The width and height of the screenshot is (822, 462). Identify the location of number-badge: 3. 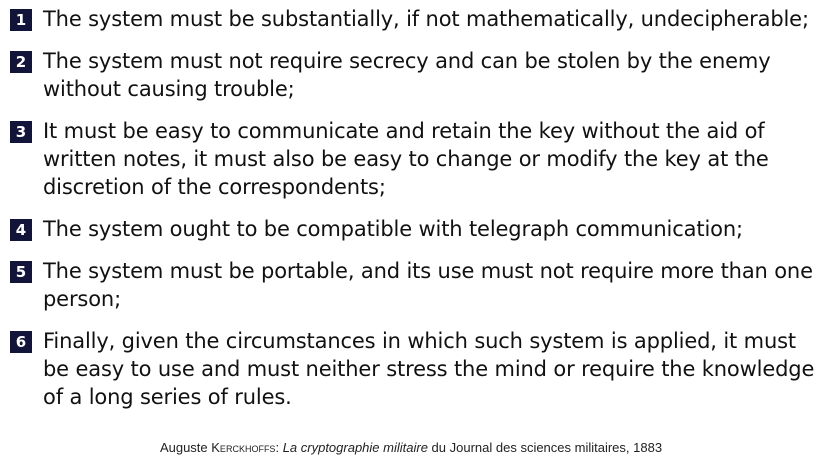
(21, 132).